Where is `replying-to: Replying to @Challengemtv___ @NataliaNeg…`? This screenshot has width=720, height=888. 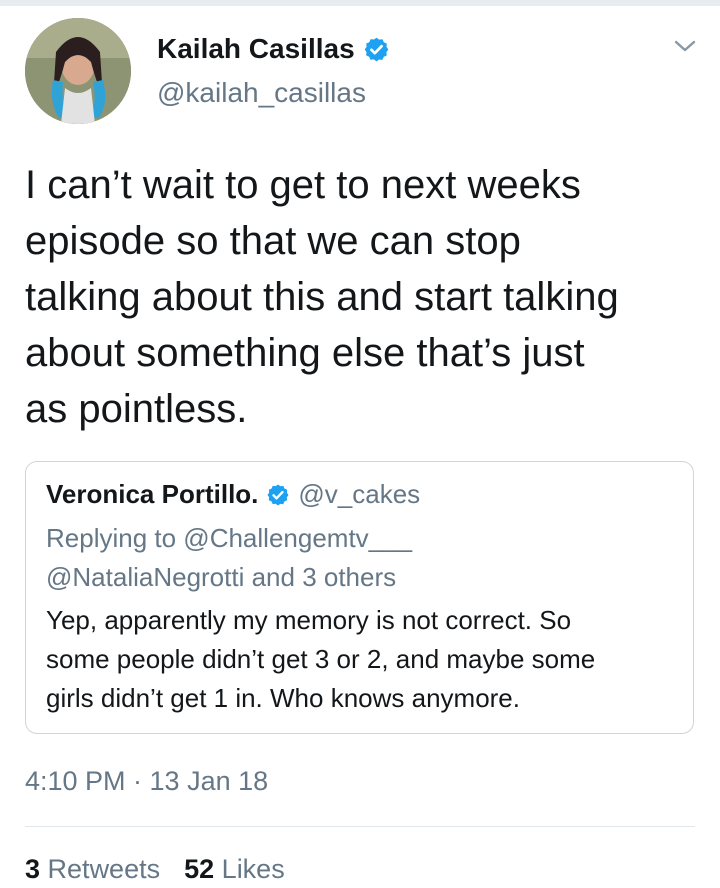
replying-to: Replying to @Challengemtv___ @NataliaNeg… is located at coordinates (361, 558).